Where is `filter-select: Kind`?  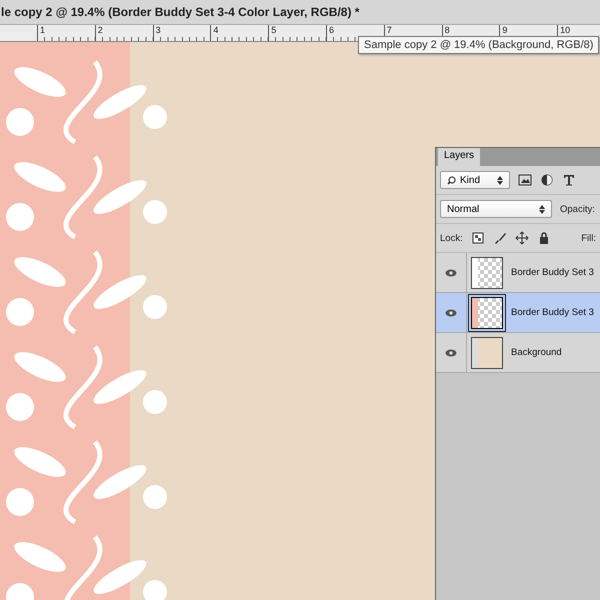 filter-select: Kind is located at coordinates (475, 180).